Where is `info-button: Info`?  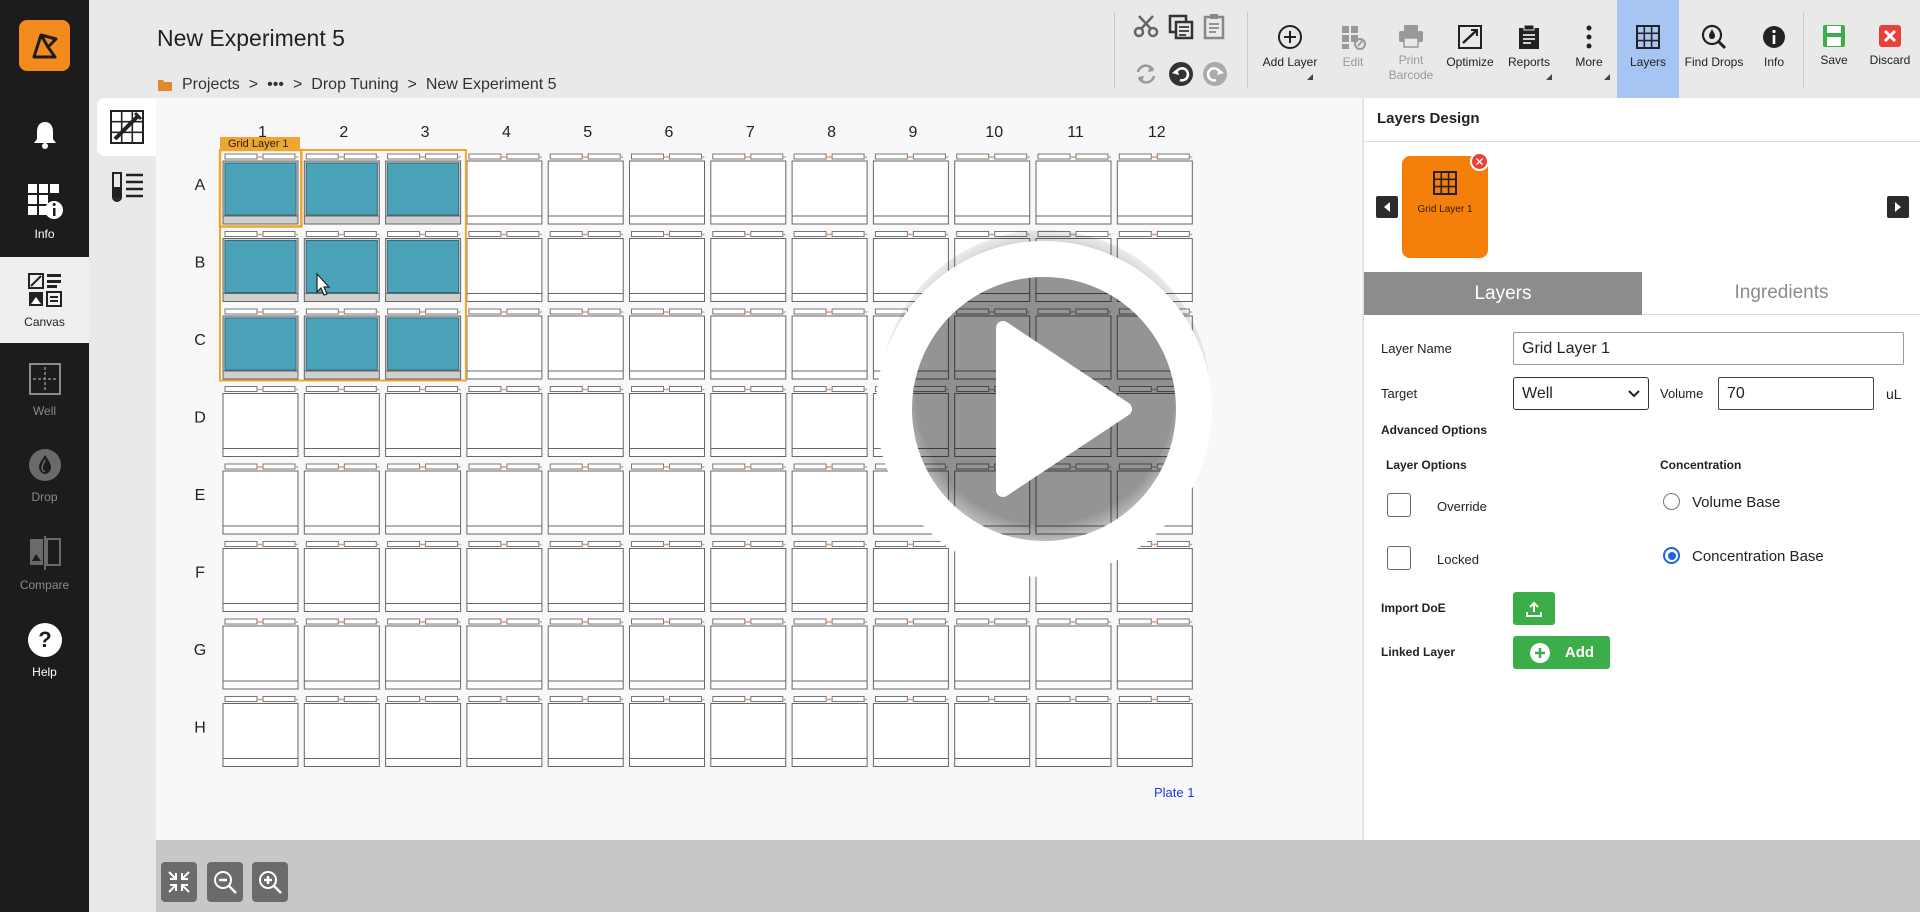
info-button: Info is located at coordinates (1774, 49).